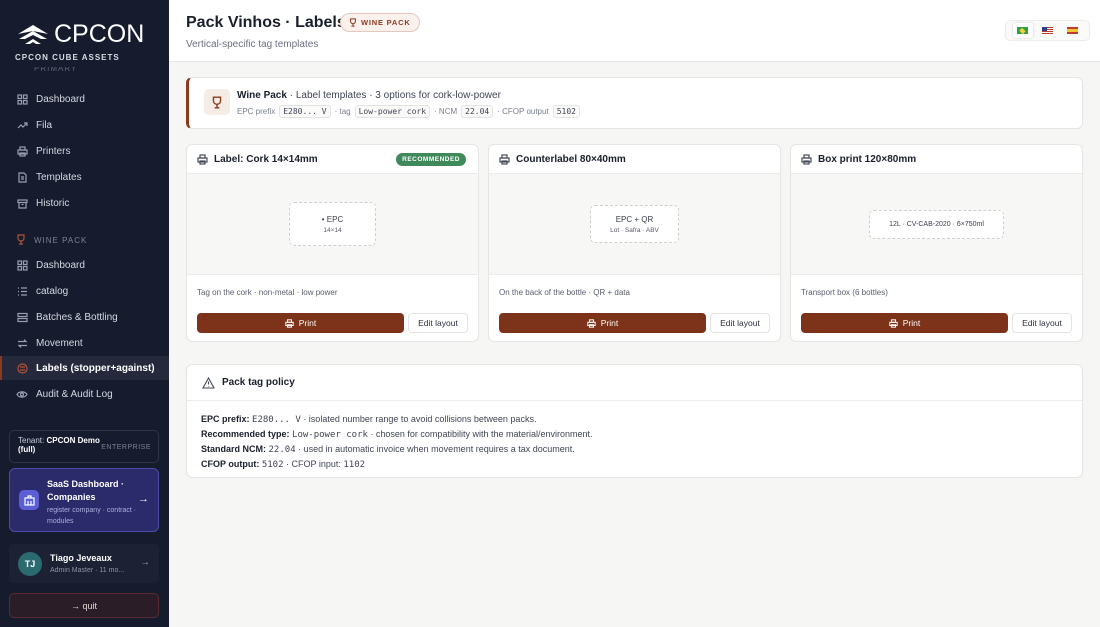 Image resolution: width=1100 pixels, height=627 pixels. Describe the element at coordinates (22, 394) in the screenshot. I see `eye-icon` at that location.